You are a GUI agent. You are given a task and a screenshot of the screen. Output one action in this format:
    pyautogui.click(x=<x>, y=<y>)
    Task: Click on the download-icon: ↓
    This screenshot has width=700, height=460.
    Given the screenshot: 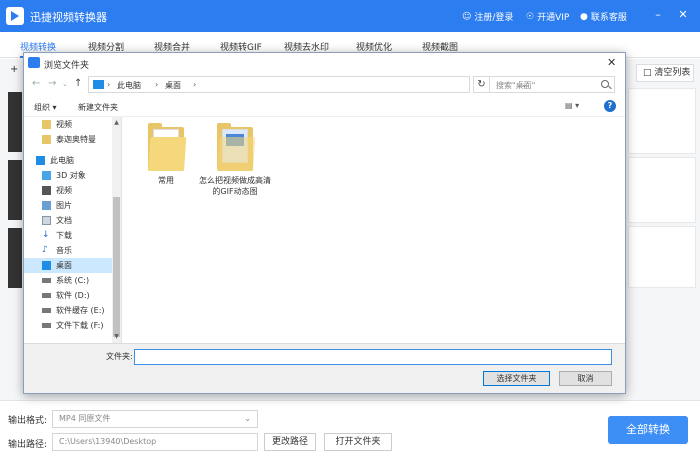 What is the action you would take?
    pyautogui.click(x=46, y=235)
    